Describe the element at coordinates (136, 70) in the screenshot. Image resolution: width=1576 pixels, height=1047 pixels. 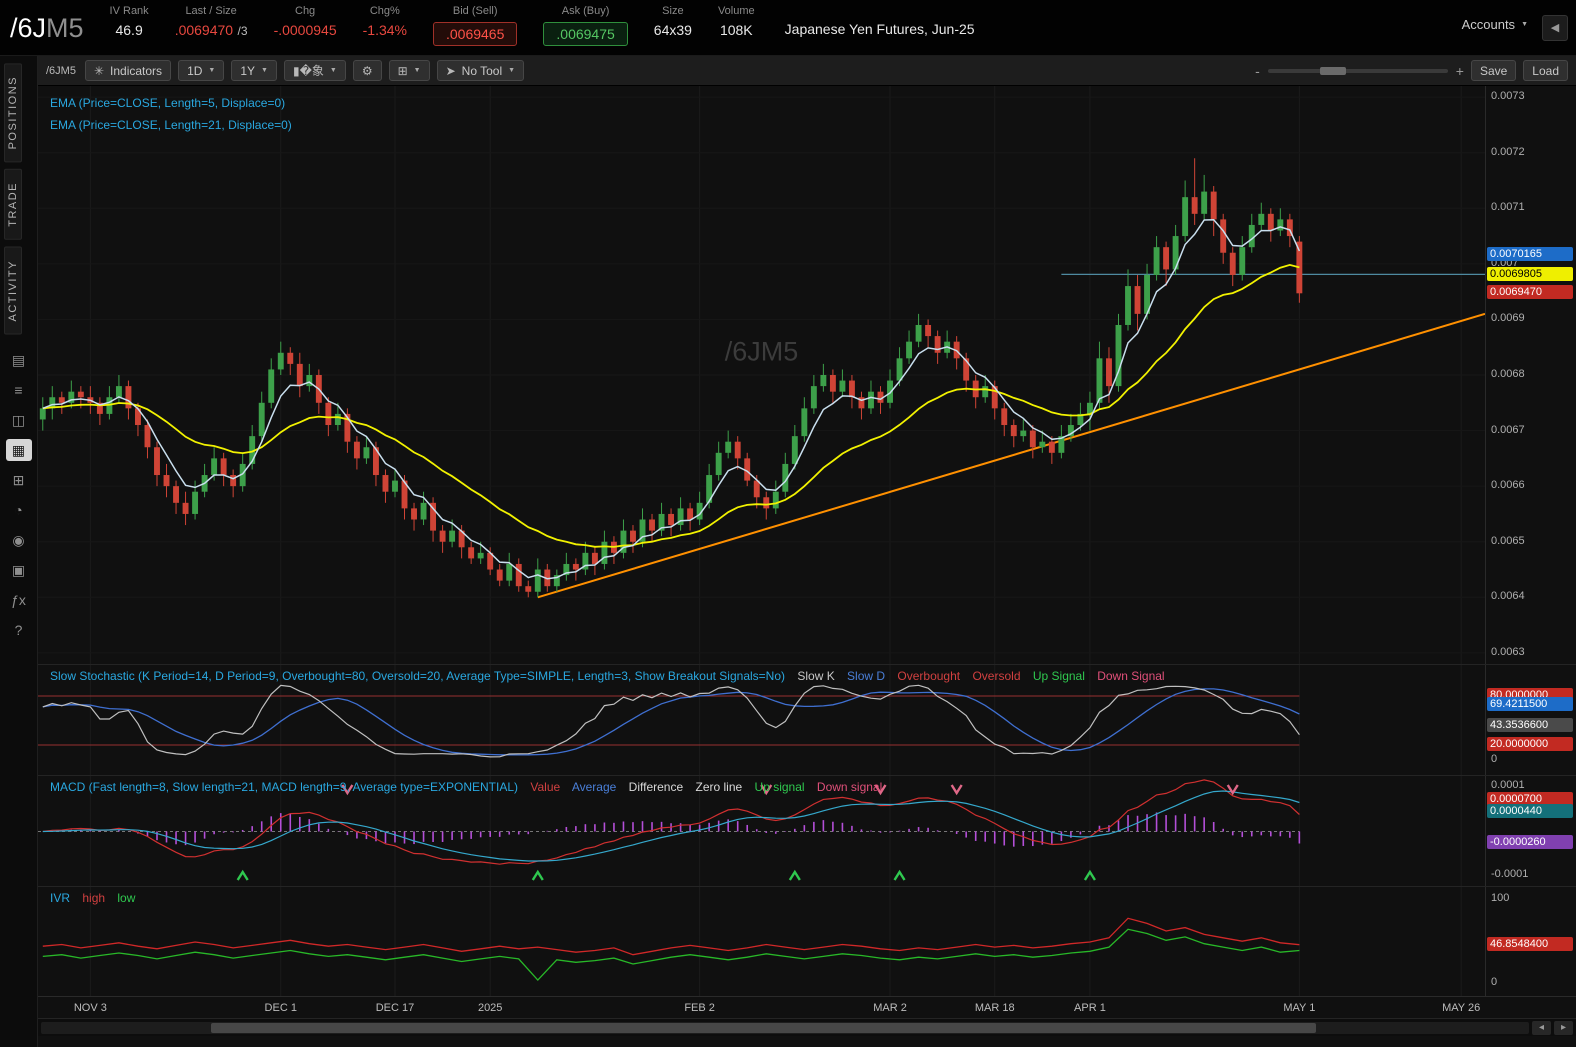
I see `indicators-label: Indicators` at that location.